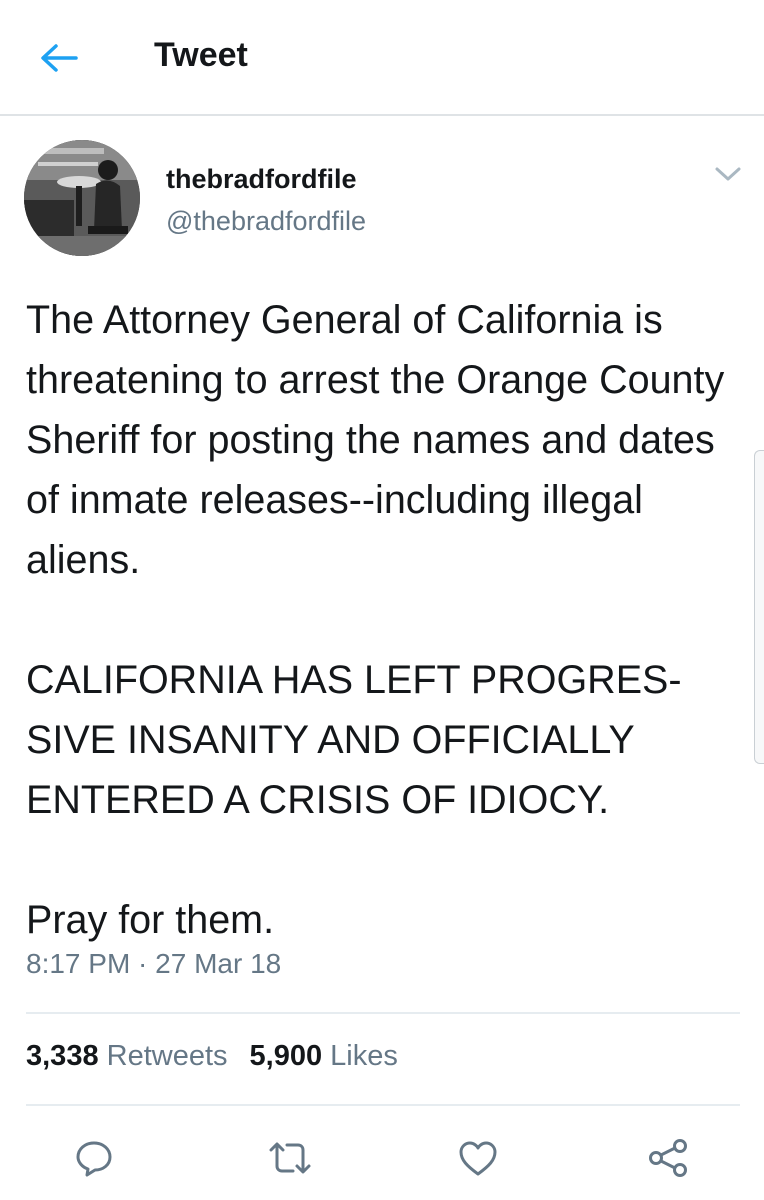 The width and height of the screenshot is (764, 1200). I want to click on share-icon, so click(668, 1158).